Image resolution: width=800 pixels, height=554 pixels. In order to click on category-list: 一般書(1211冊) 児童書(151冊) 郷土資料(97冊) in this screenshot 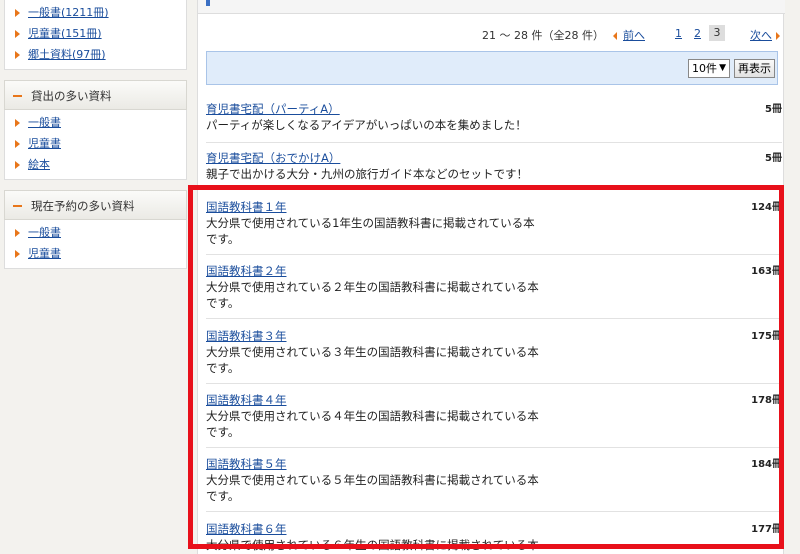, I will do `click(95, 34)`.